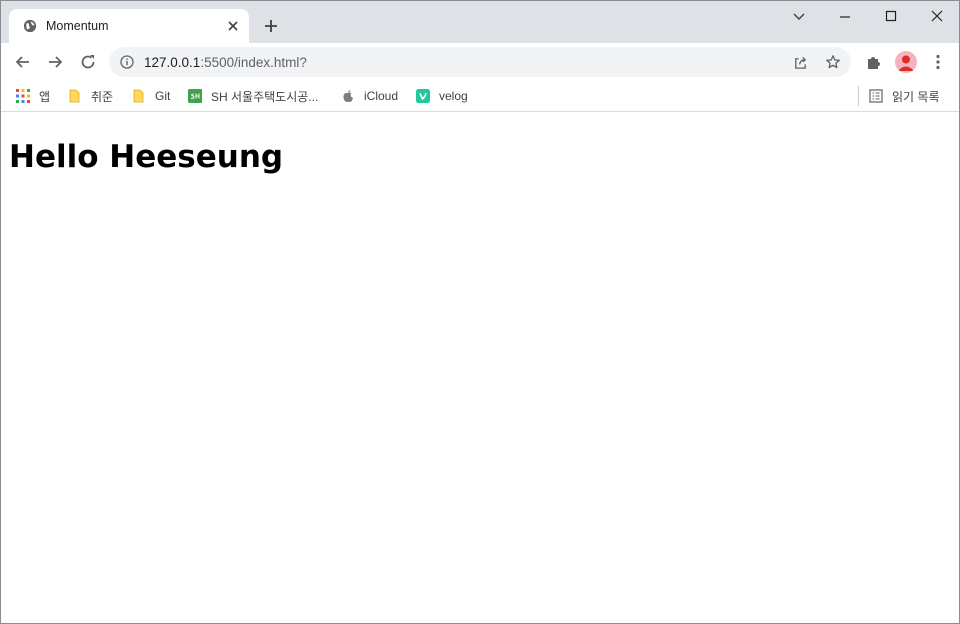 This screenshot has height=624, width=960. Describe the element at coordinates (55, 62) in the screenshot. I see `forward-arrow-icon` at that location.